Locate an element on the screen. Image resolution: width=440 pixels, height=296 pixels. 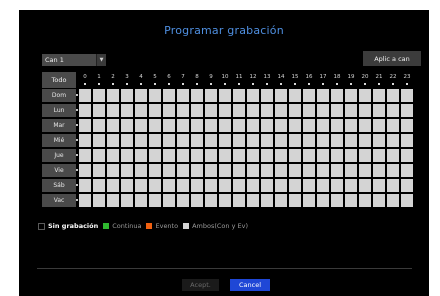
hour-header: 21 is located at coordinates (379, 77).